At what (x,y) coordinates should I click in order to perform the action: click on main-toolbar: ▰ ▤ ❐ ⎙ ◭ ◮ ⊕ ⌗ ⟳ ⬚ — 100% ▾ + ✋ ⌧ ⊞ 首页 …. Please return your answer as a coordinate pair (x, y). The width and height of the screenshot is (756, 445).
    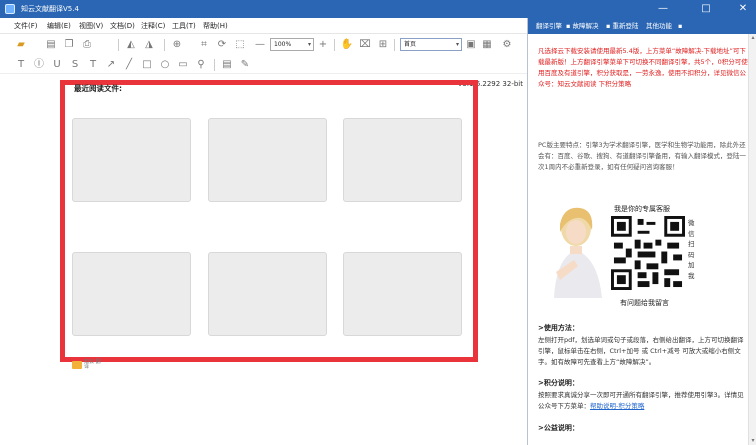
    Looking at the image, I should click on (263, 45).